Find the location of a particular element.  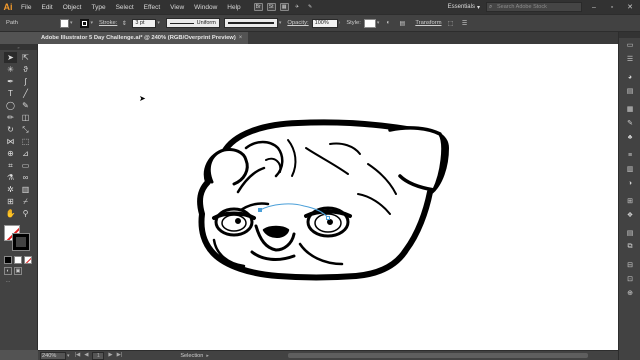

graphic-styles-icon: ❖ is located at coordinates (629, 215).